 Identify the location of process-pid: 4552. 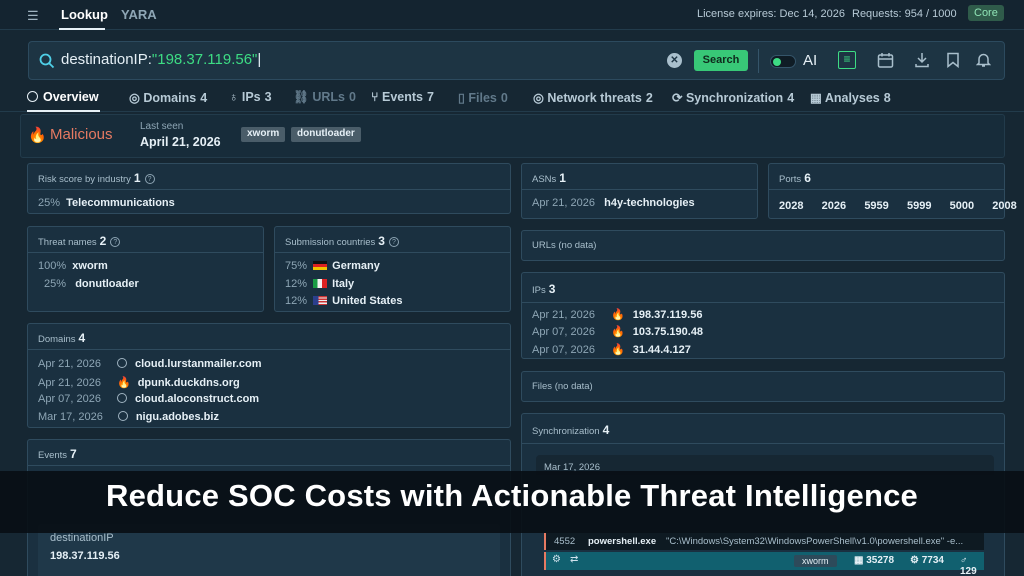
(565, 541).